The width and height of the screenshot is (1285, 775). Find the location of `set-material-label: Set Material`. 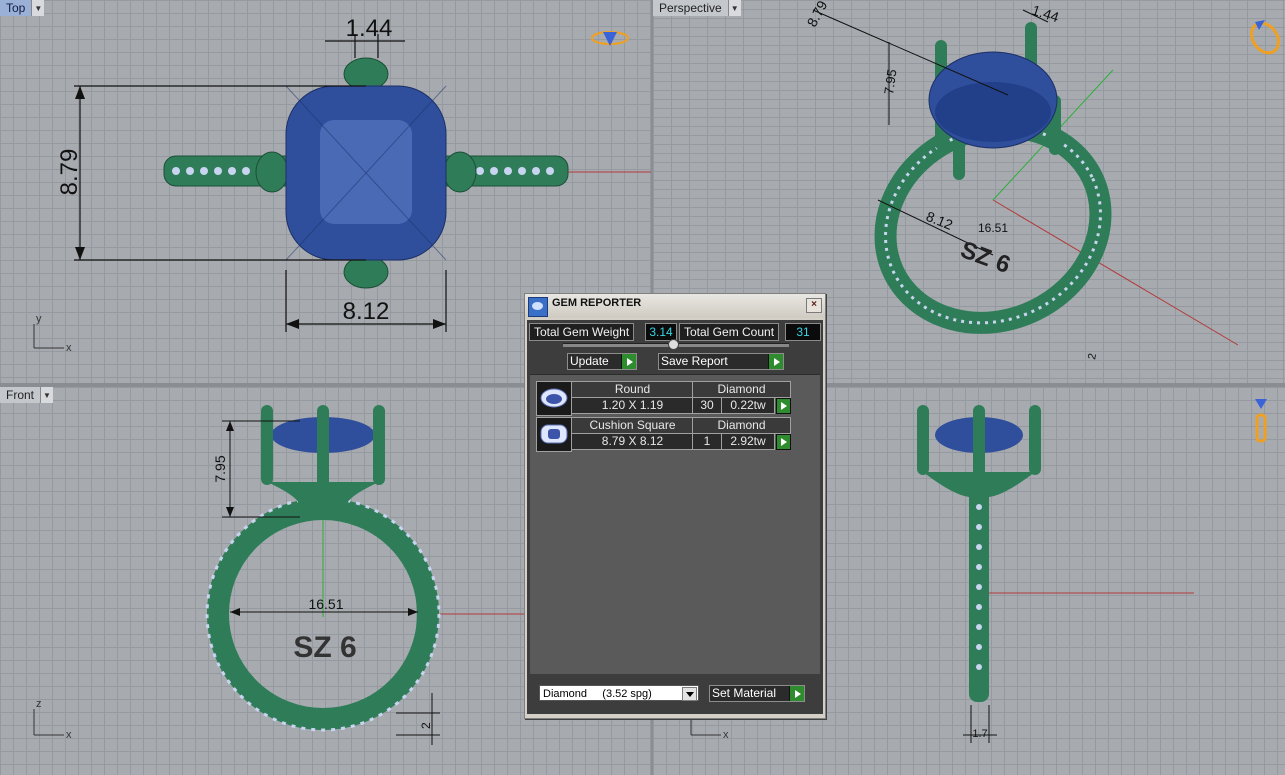

set-material-label: Set Material is located at coordinates (744, 693).